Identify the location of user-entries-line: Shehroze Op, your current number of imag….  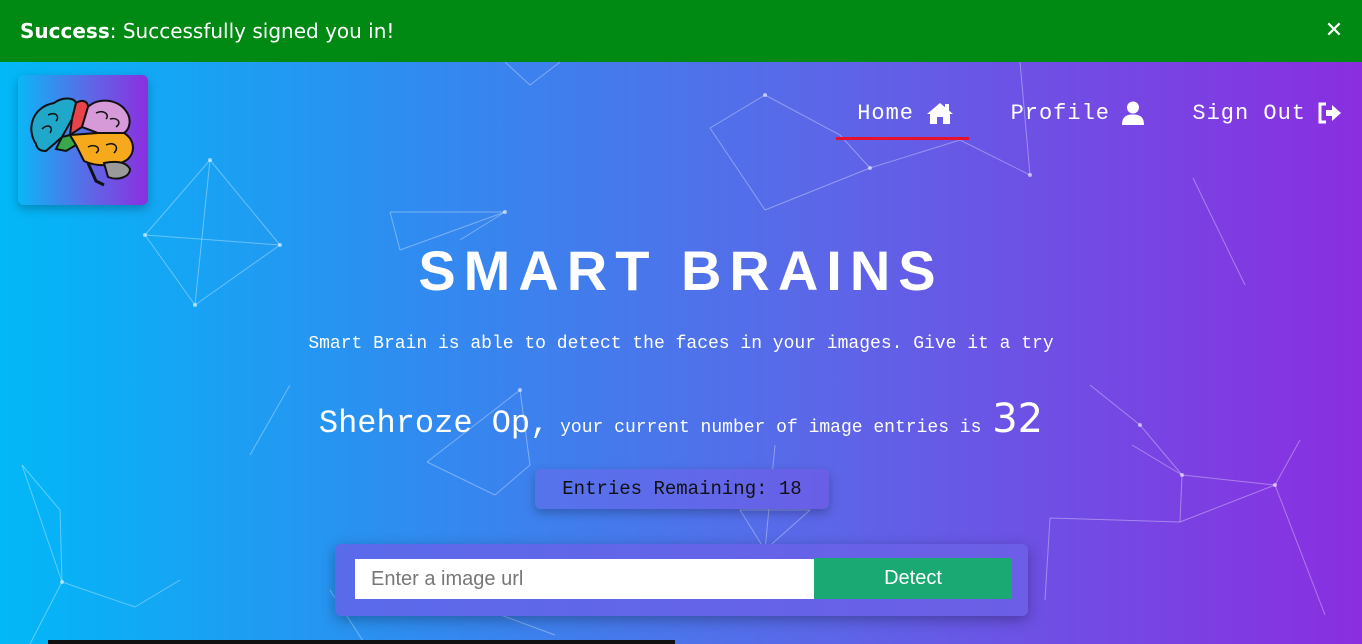
(681, 419).